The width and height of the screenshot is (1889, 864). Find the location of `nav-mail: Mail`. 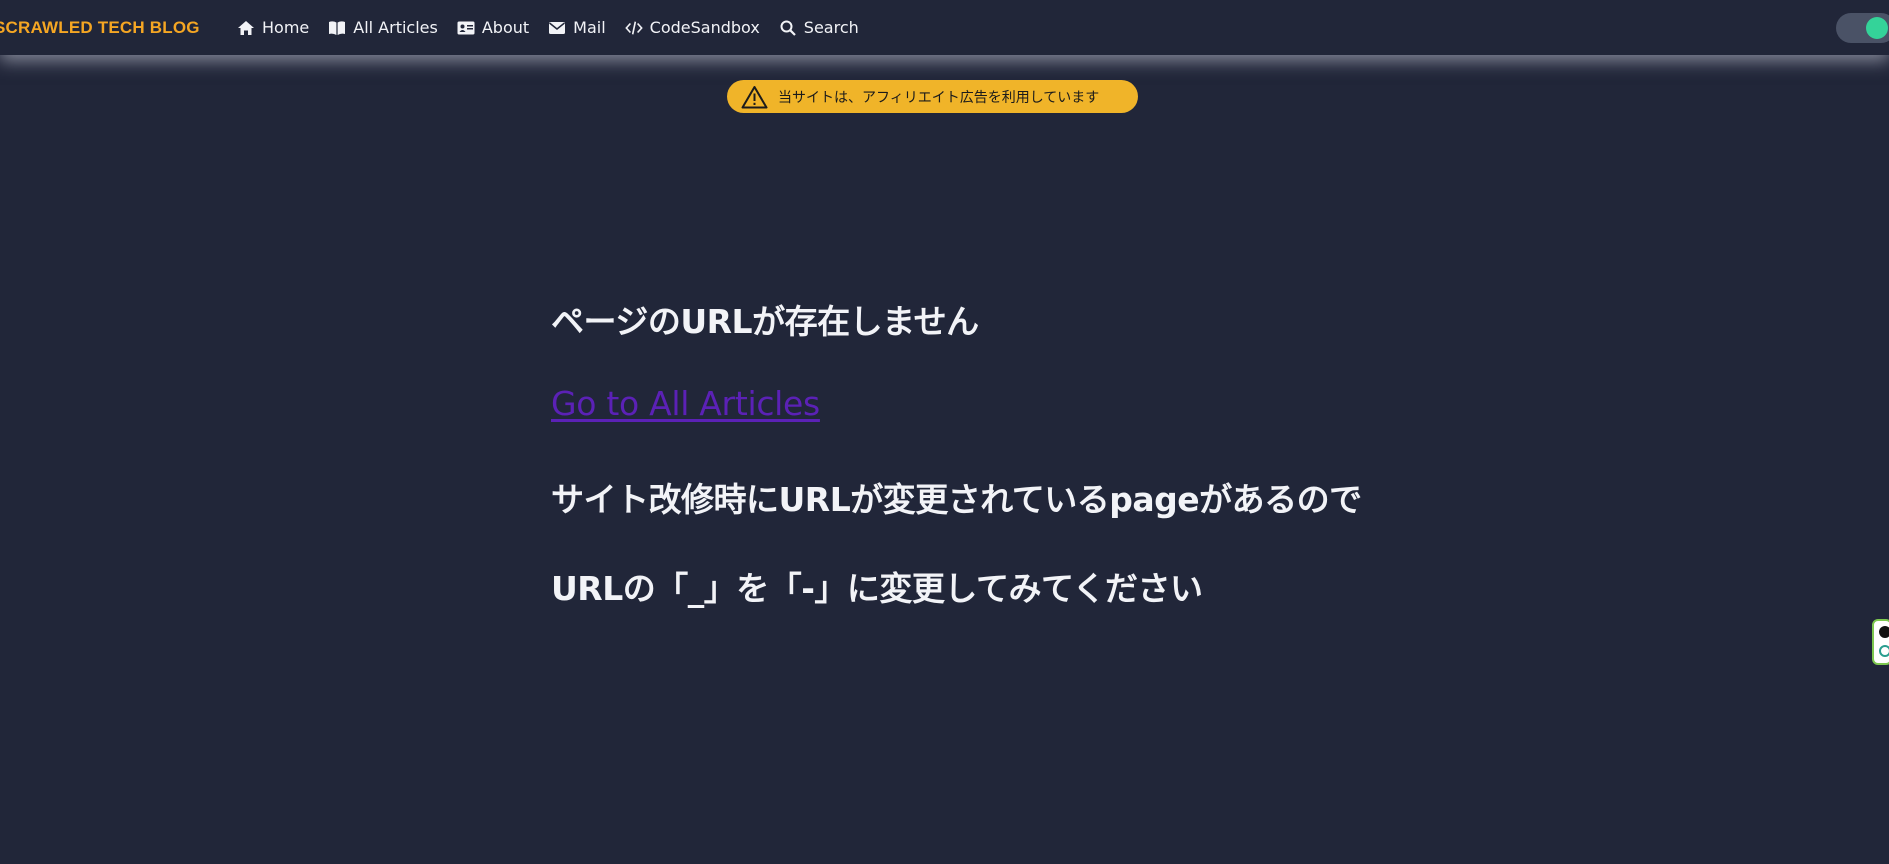

nav-mail: Mail is located at coordinates (577, 27).